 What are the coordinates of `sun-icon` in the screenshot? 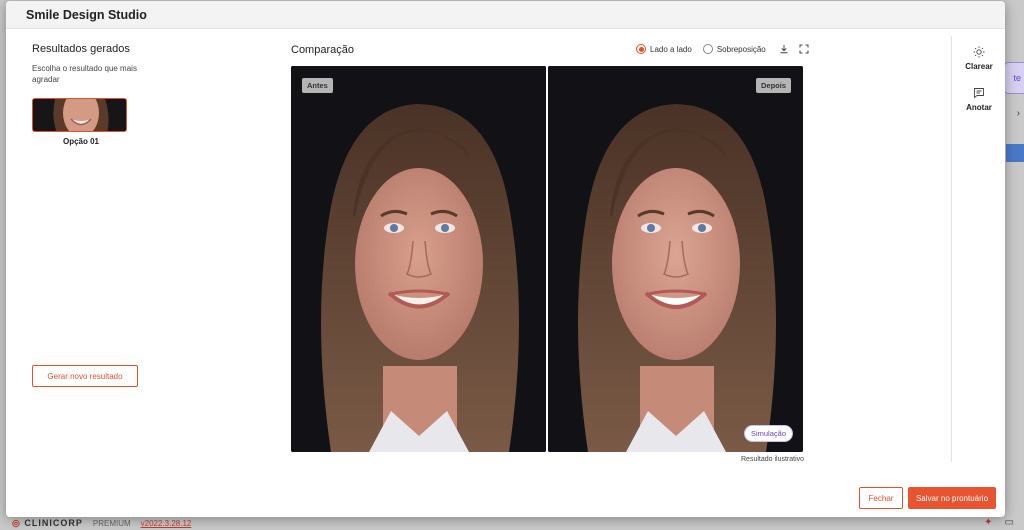 It's located at (979, 52).